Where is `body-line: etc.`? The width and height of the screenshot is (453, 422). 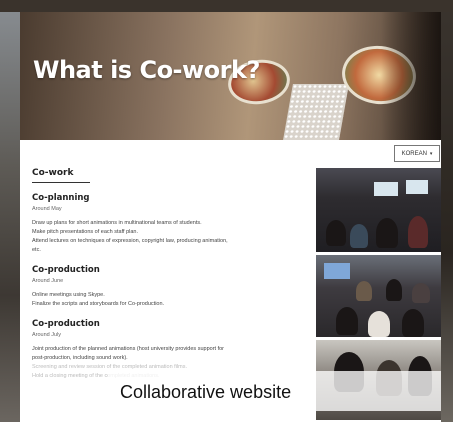 body-line: etc. is located at coordinates (36, 250).